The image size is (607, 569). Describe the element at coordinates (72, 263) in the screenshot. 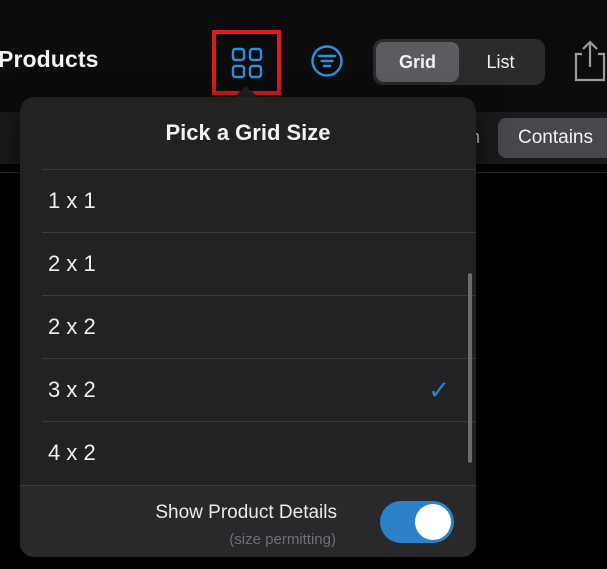

I see `option-label: 2 x 1` at that location.